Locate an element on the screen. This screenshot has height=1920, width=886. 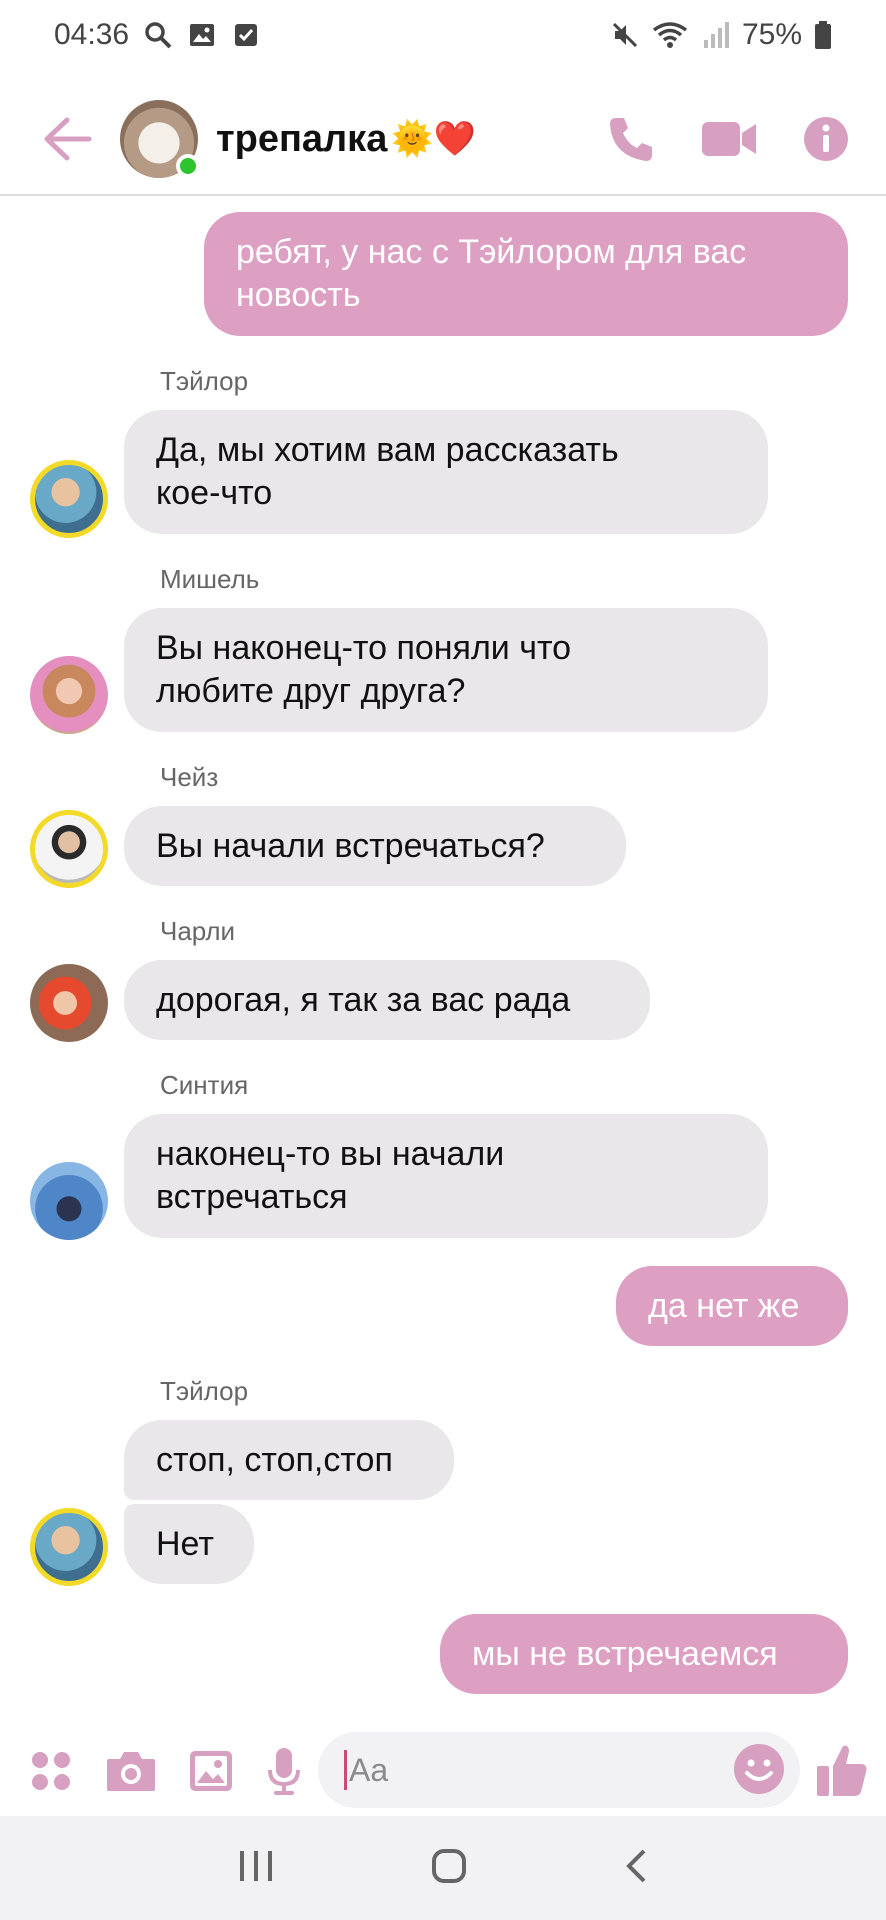
message-text: дорогая, я так за вас рада is located at coordinates (363, 999).